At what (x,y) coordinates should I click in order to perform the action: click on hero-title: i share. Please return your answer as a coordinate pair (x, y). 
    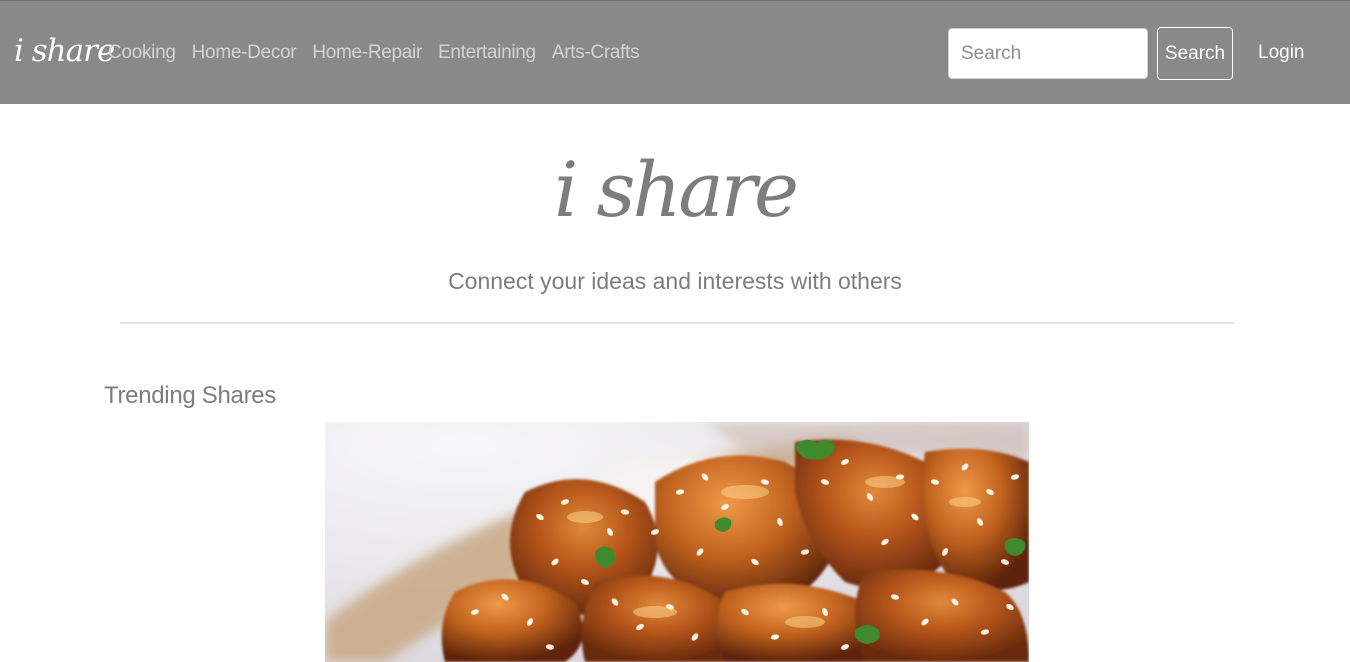
    Looking at the image, I should click on (676, 189).